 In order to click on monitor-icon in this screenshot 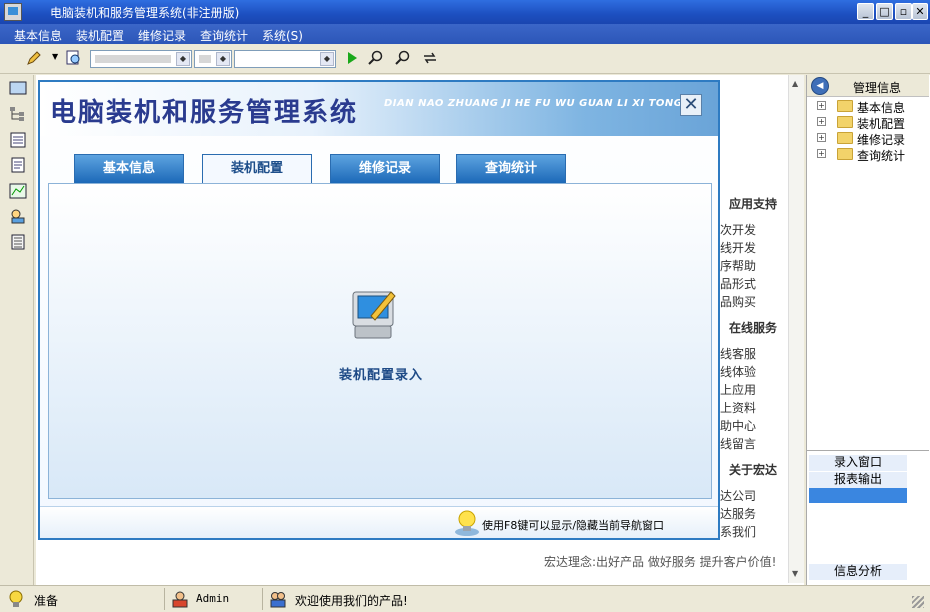, I will do `click(18, 89)`.